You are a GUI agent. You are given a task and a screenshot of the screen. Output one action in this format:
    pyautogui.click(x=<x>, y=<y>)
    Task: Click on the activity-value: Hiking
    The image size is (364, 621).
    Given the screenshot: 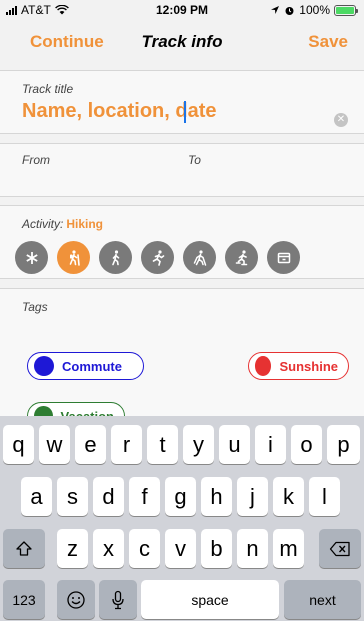 What is the action you would take?
    pyautogui.click(x=85, y=224)
    